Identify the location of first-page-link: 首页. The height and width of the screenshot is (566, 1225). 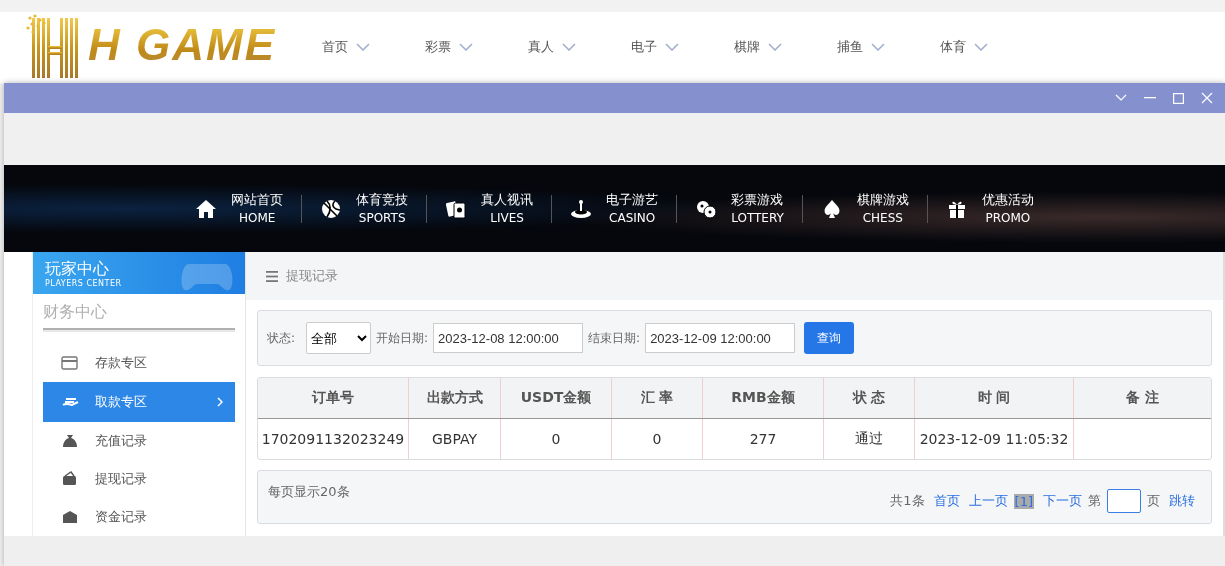
(946, 501).